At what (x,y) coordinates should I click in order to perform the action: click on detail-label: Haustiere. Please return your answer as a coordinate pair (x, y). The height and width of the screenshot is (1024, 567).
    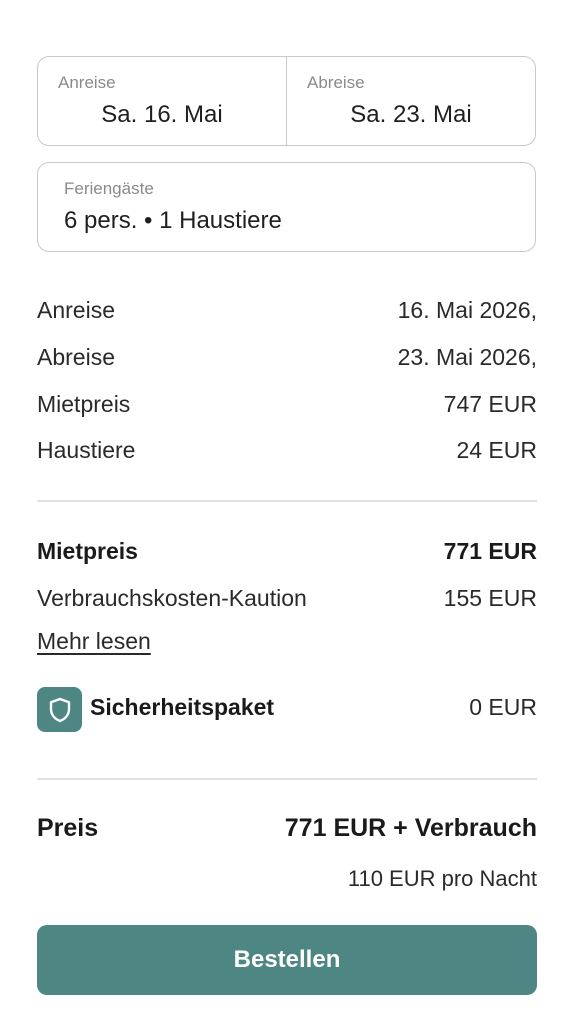
    Looking at the image, I should click on (86, 449).